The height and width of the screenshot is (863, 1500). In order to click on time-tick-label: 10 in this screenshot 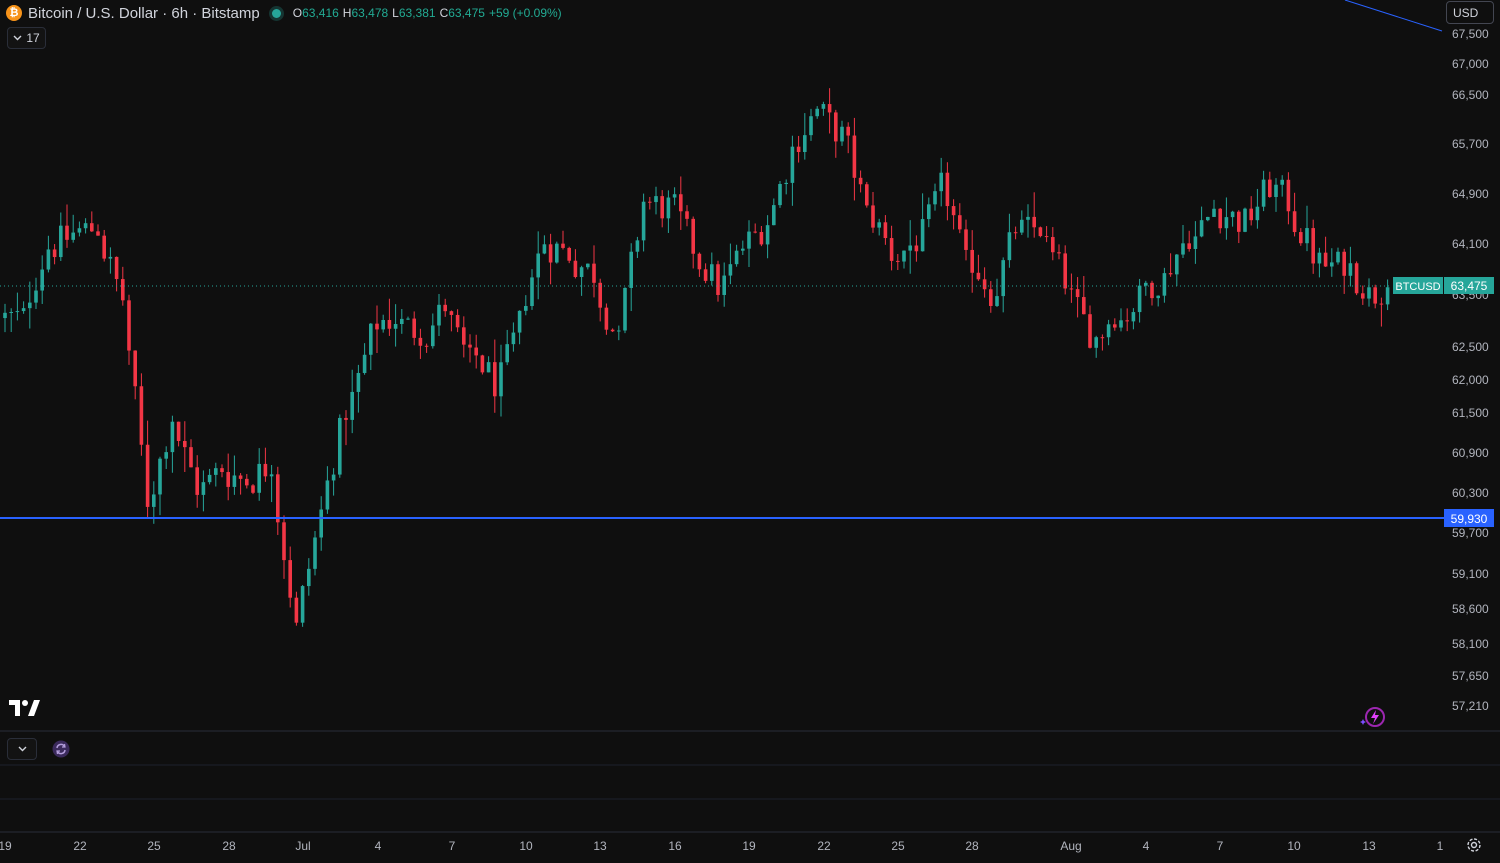, I will do `click(526, 846)`.